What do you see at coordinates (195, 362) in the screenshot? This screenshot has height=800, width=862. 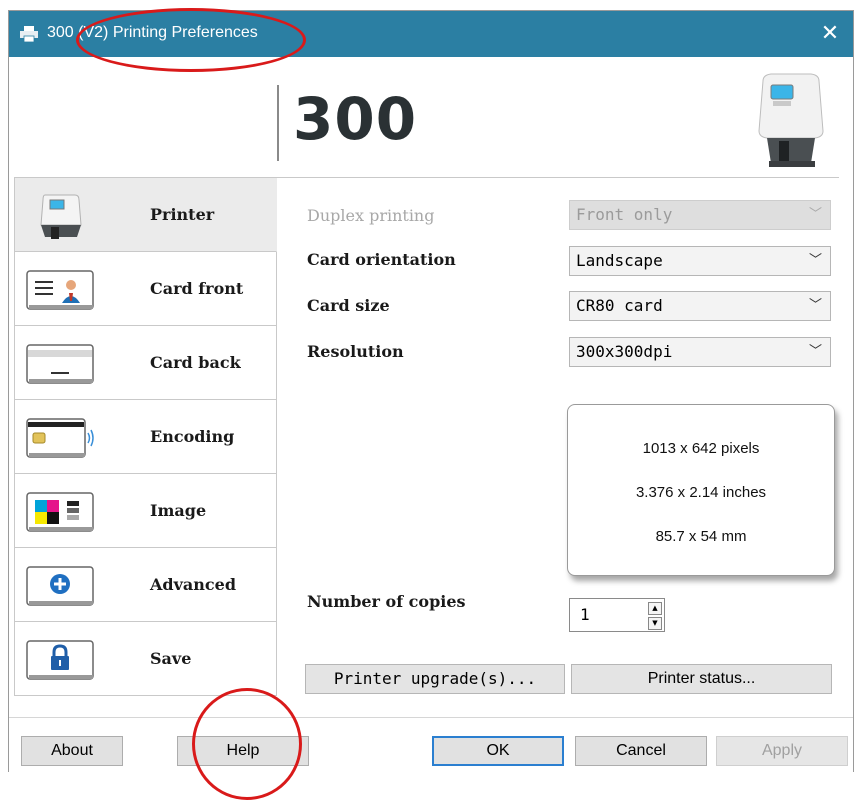 I see `sidebar-item-label: Card back` at bounding box center [195, 362].